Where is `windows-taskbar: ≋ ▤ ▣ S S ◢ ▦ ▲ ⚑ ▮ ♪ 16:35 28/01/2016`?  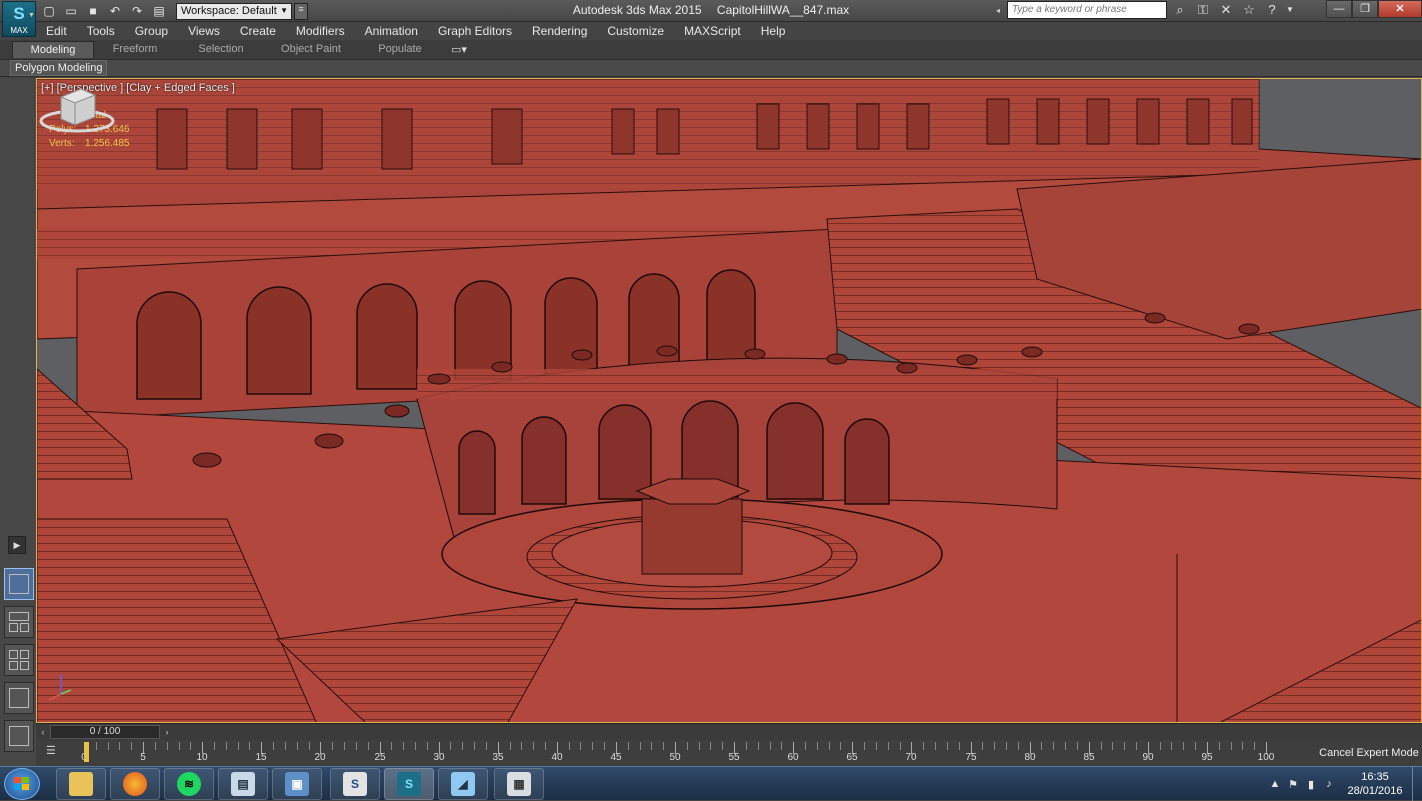 windows-taskbar: ≋ ▤ ▣ S S ◢ ▦ ▲ ⚑ ▮ ♪ 16:35 28/01/2016 is located at coordinates (711, 783).